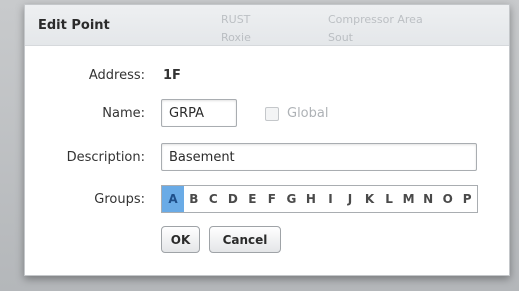 The width and height of the screenshot is (519, 291). What do you see at coordinates (173, 199) in the screenshot?
I see `group-a-button: A` at bounding box center [173, 199].